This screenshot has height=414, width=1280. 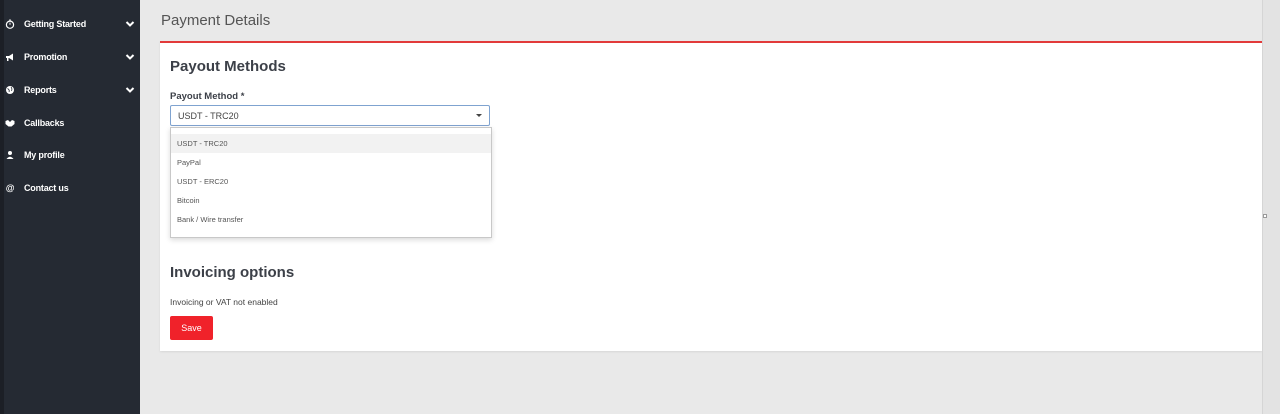 I want to click on caret-down-icon, so click(x=479, y=115).